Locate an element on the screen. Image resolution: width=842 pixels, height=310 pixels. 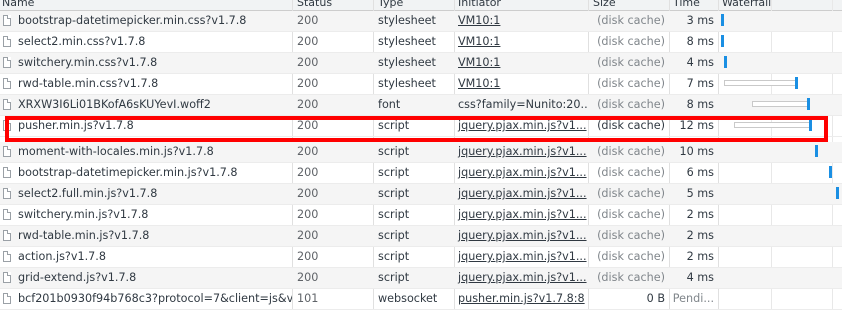
column-header-name: Name is located at coordinates (18, 4).